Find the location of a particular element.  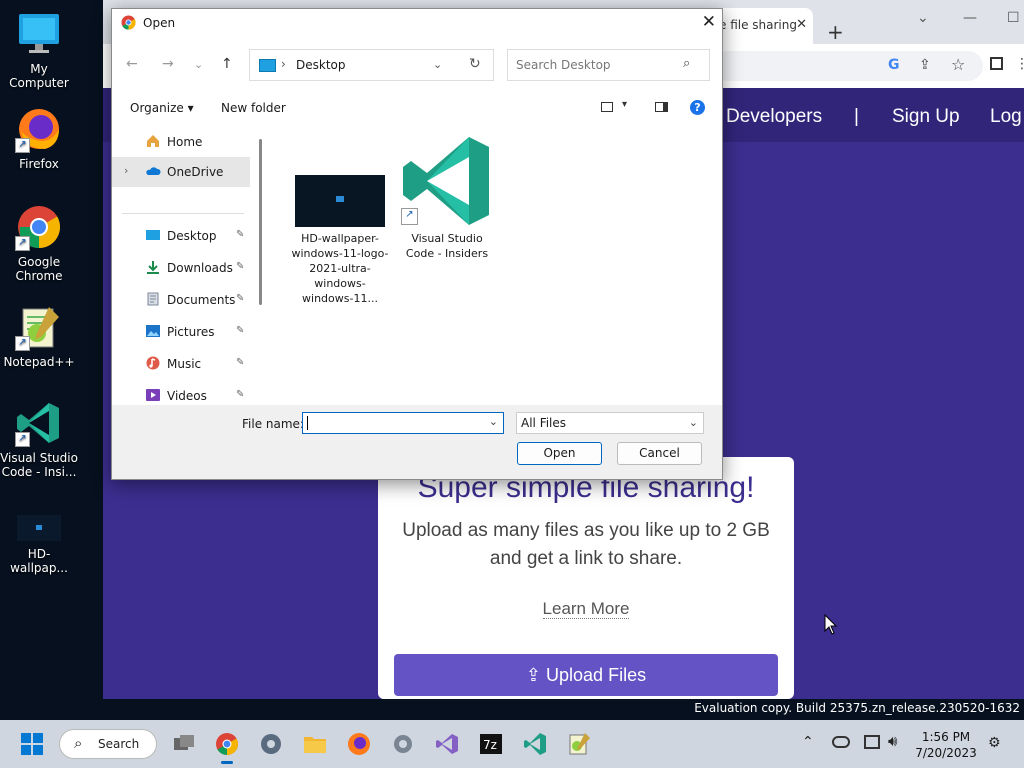

open-button: Open is located at coordinates (559, 453).